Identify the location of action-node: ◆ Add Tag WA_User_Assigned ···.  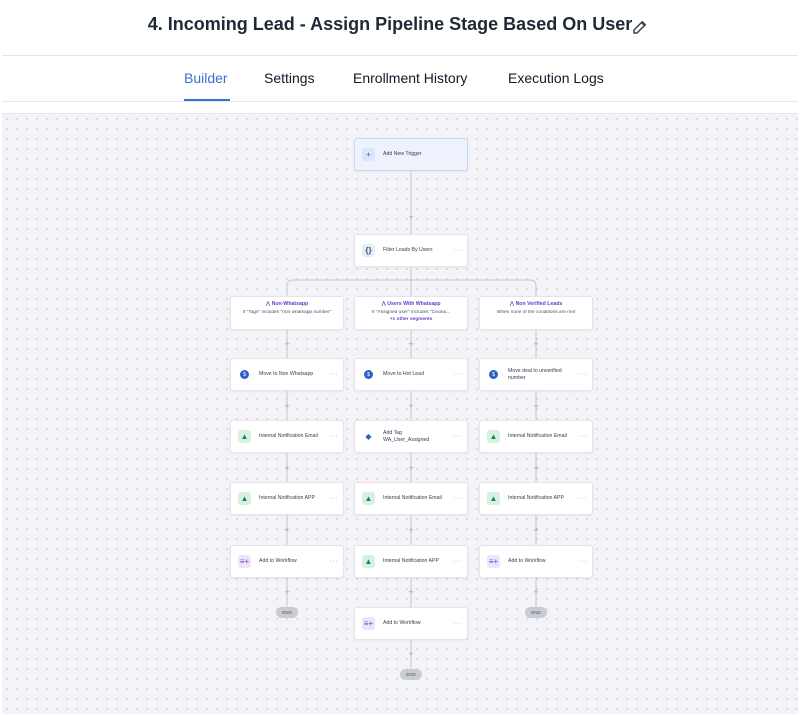
(411, 436).